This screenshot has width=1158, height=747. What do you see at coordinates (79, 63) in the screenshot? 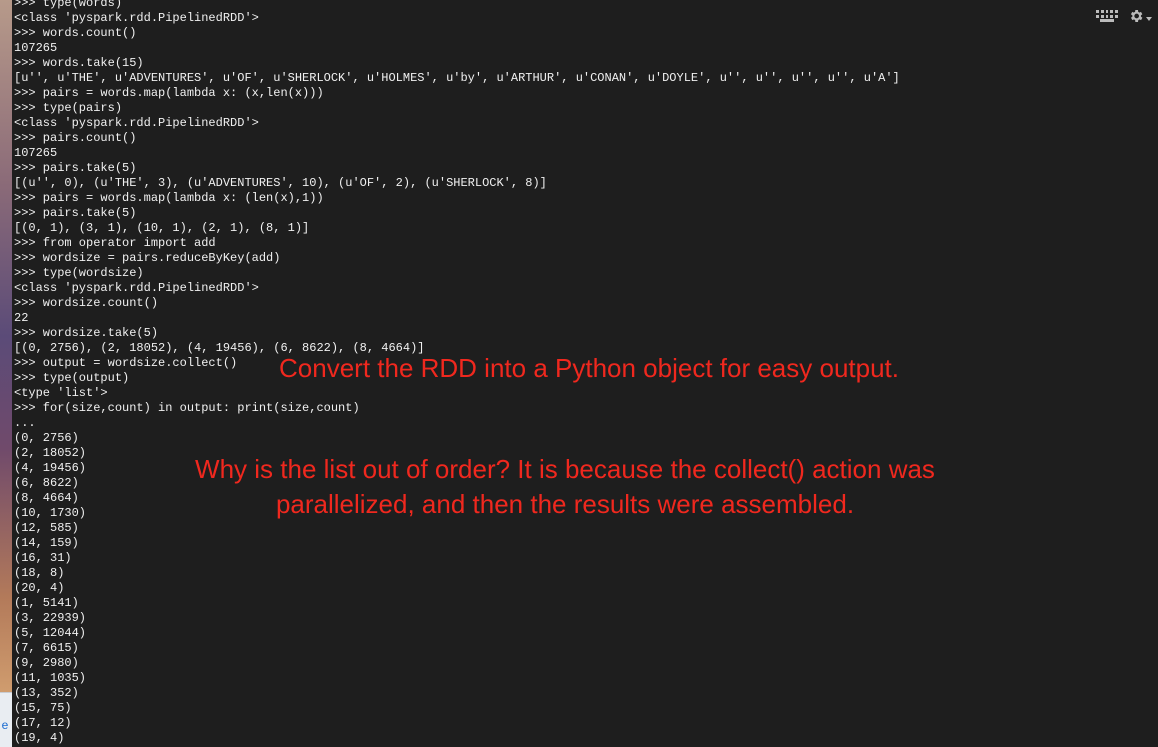
I see `terminal-line: >>> words.take(15)` at bounding box center [79, 63].